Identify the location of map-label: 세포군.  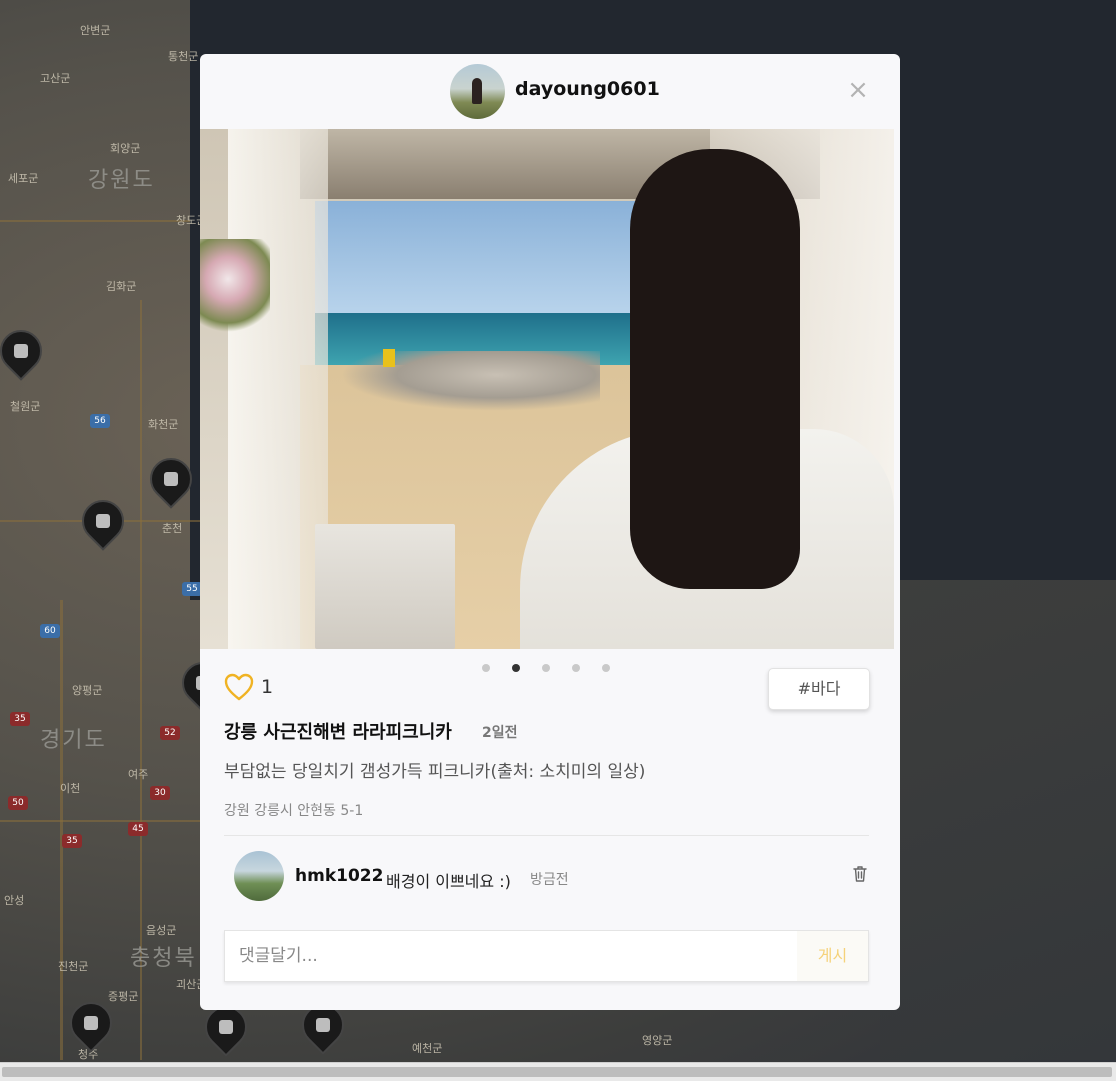
(23, 178).